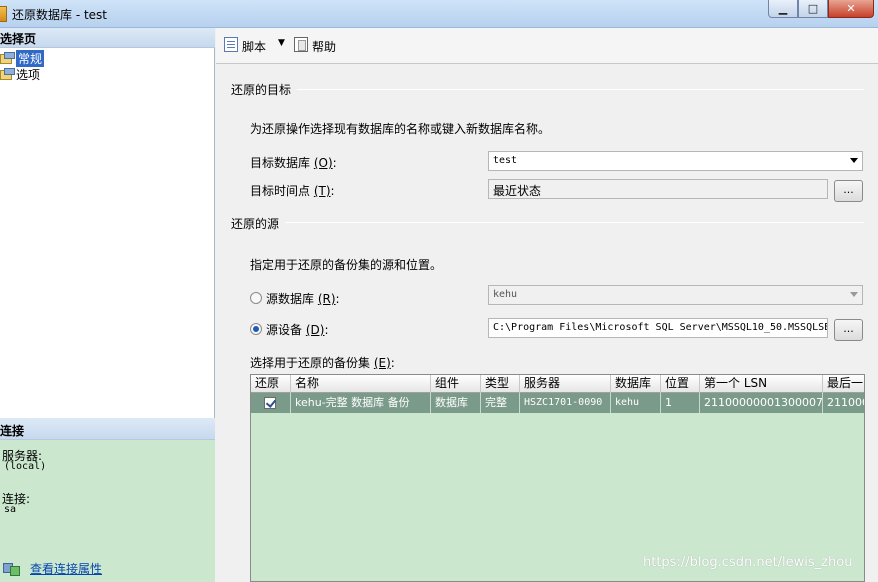 The width and height of the screenshot is (878, 582). Describe the element at coordinates (748, 562) in the screenshot. I see `watermark: https://blog.csdn.net/lewis_zhou` at that location.